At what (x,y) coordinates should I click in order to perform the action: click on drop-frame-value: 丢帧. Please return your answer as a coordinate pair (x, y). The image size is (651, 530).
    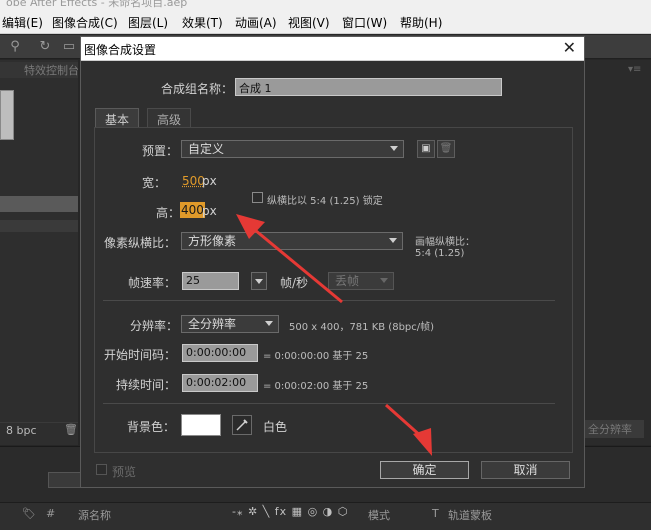
    Looking at the image, I should click on (347, 281).